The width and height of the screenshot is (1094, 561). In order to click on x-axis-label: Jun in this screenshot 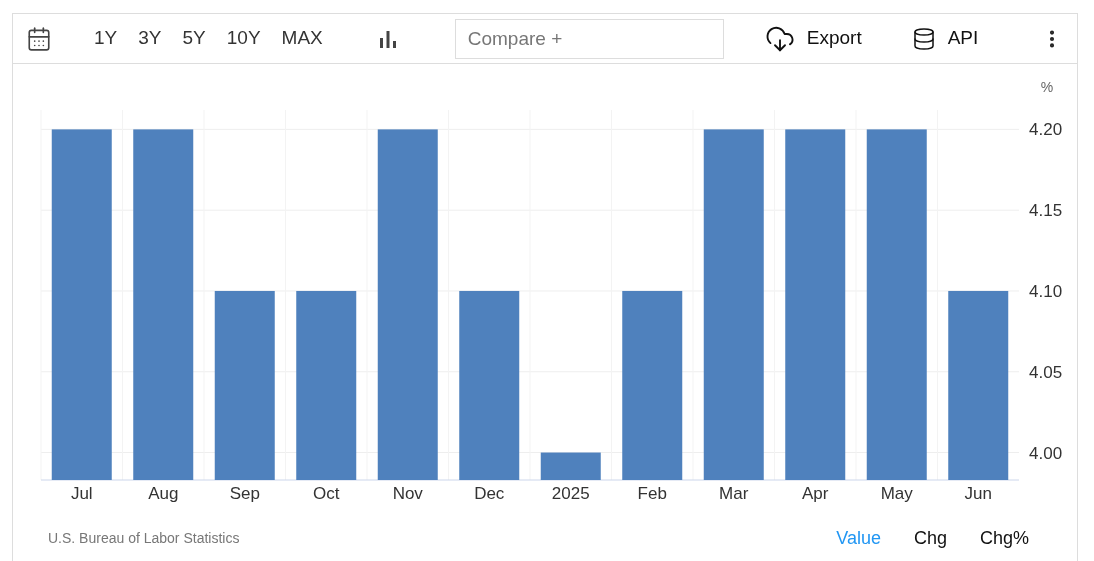, I will do `click(978, 493)`.